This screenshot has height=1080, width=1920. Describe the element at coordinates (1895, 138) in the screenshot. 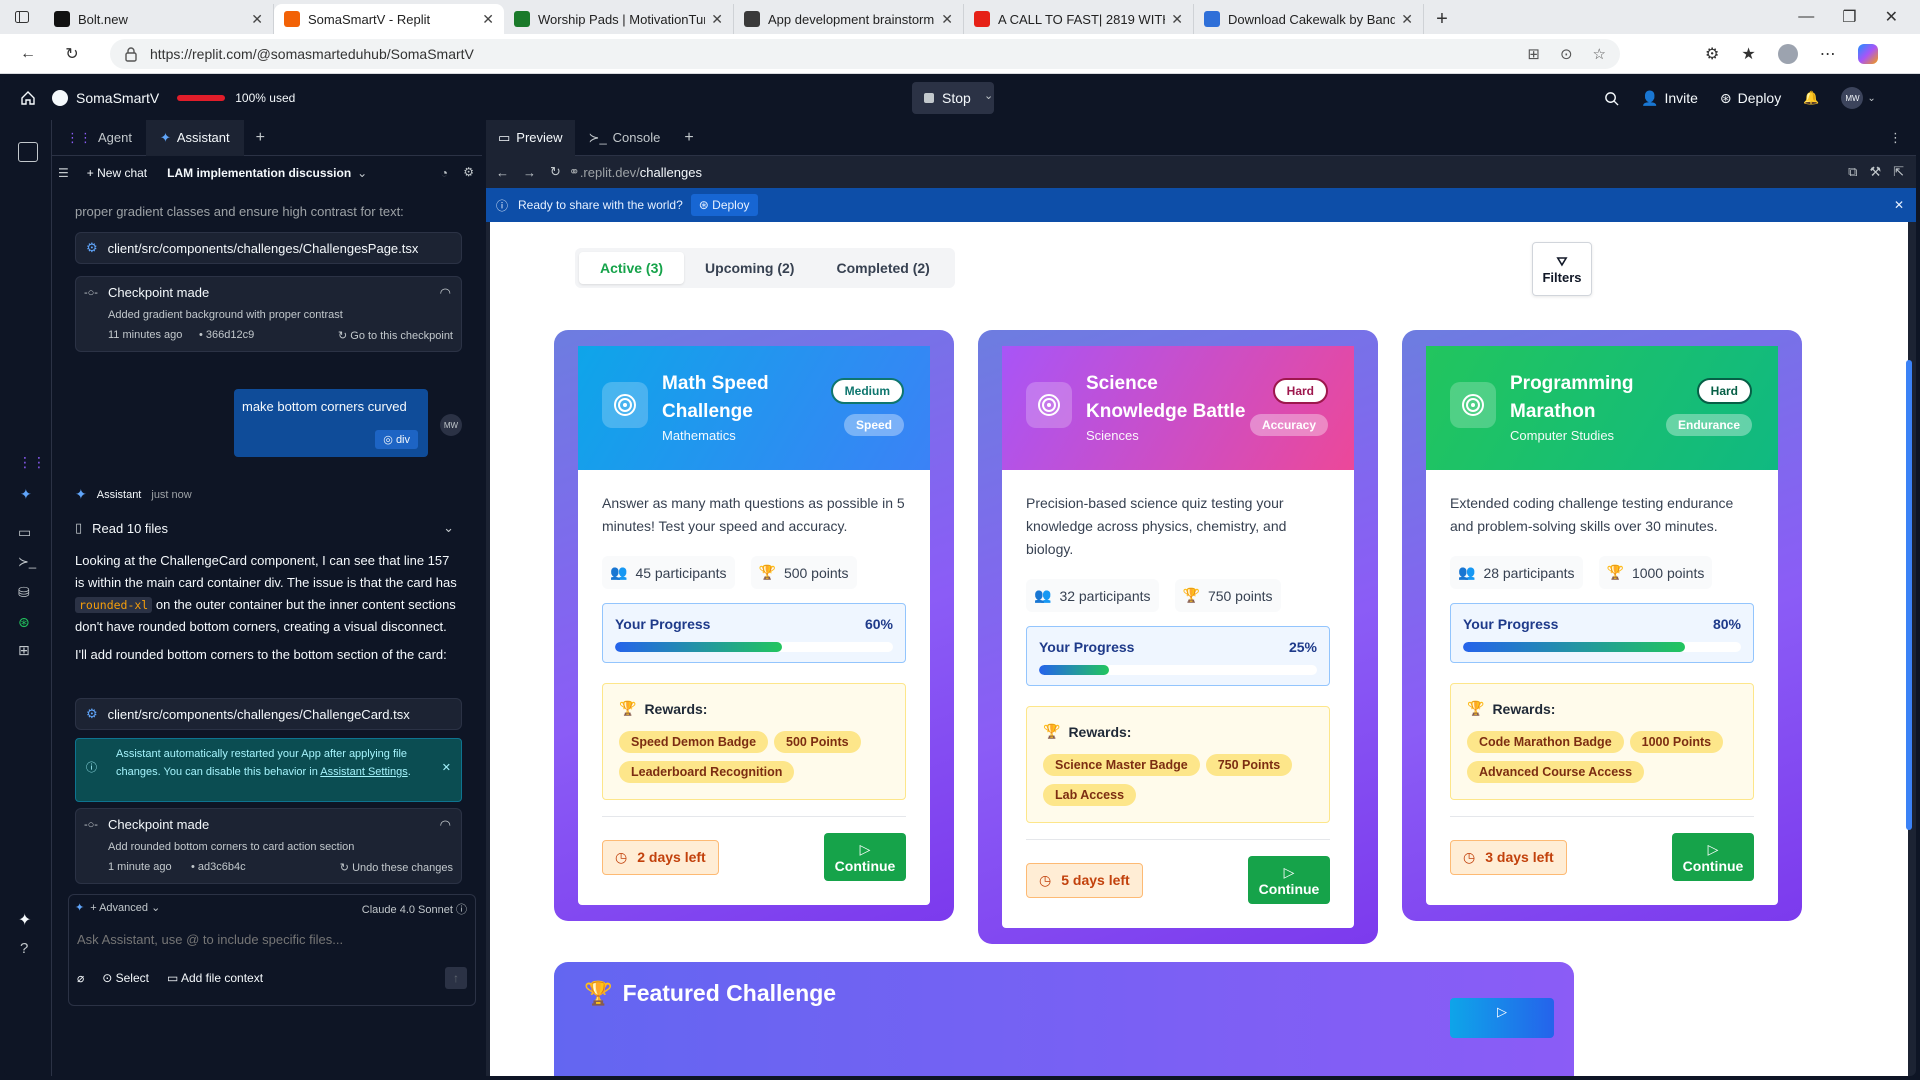

I see `pane-menu-icon: ⋮` at that location.